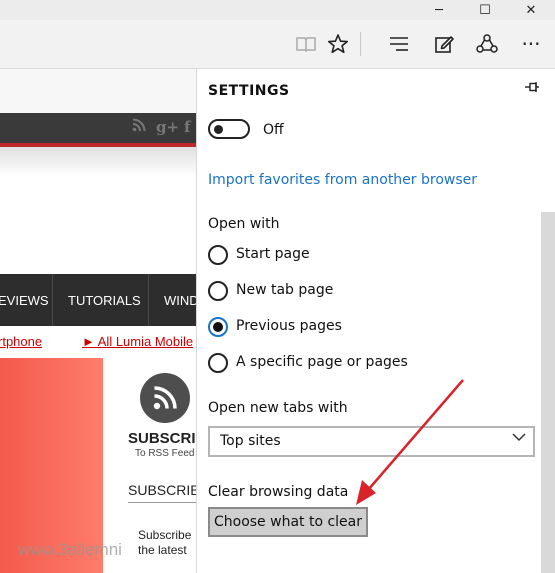 The image size is (555, 573). What do you see at coordinates (244, 224) in the screenshot?
I see `open-with-label: Open with` at bounding box center [244, 224].